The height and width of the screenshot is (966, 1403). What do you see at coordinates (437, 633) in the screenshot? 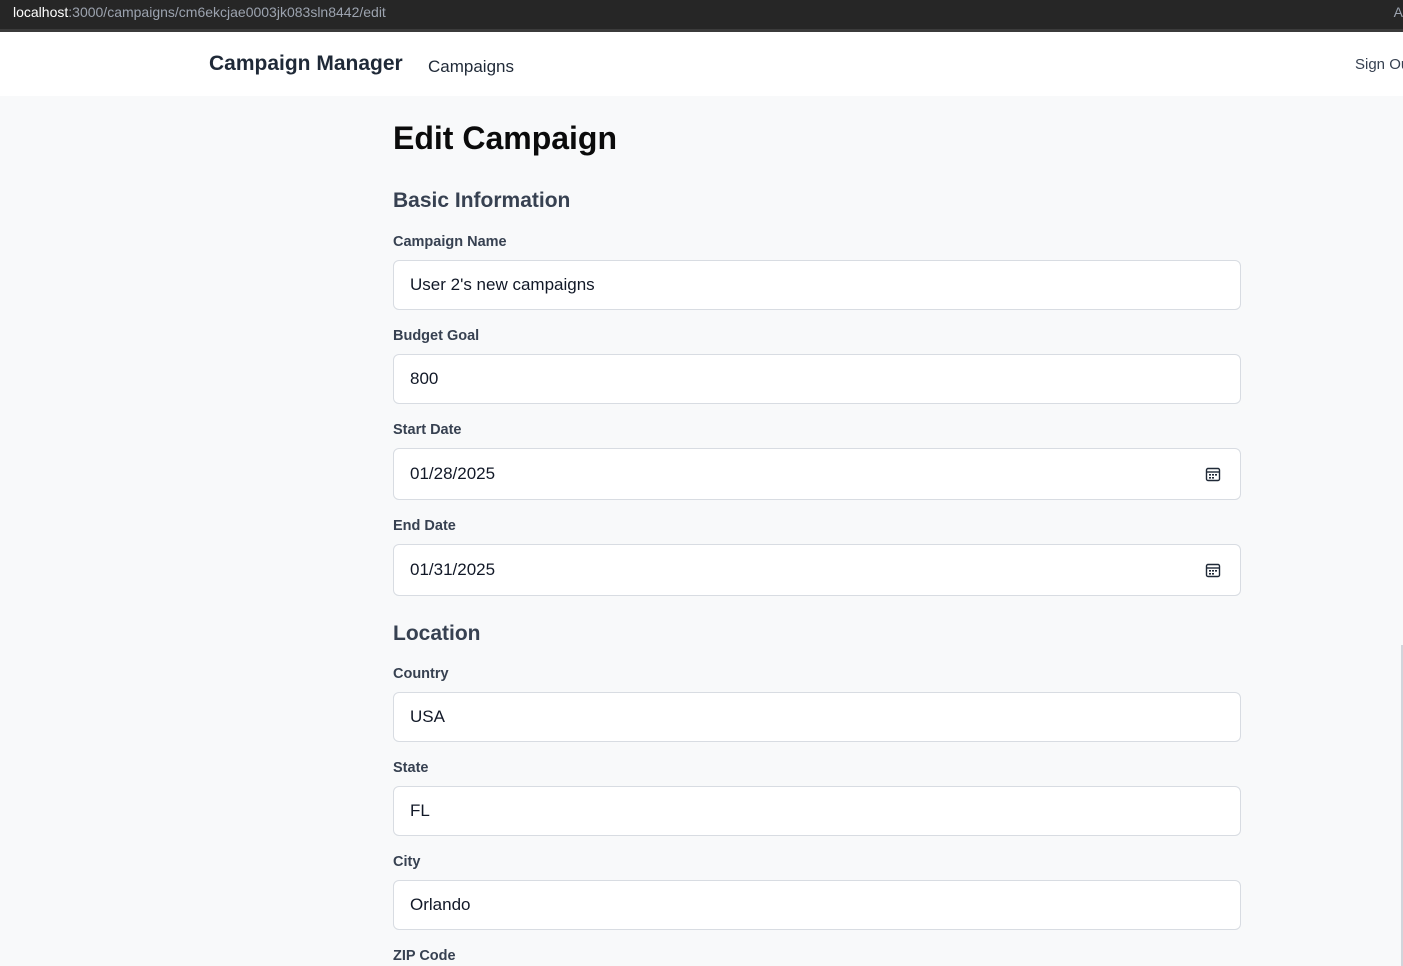
I see `section-location: Location` at bounding box center [437, 633].